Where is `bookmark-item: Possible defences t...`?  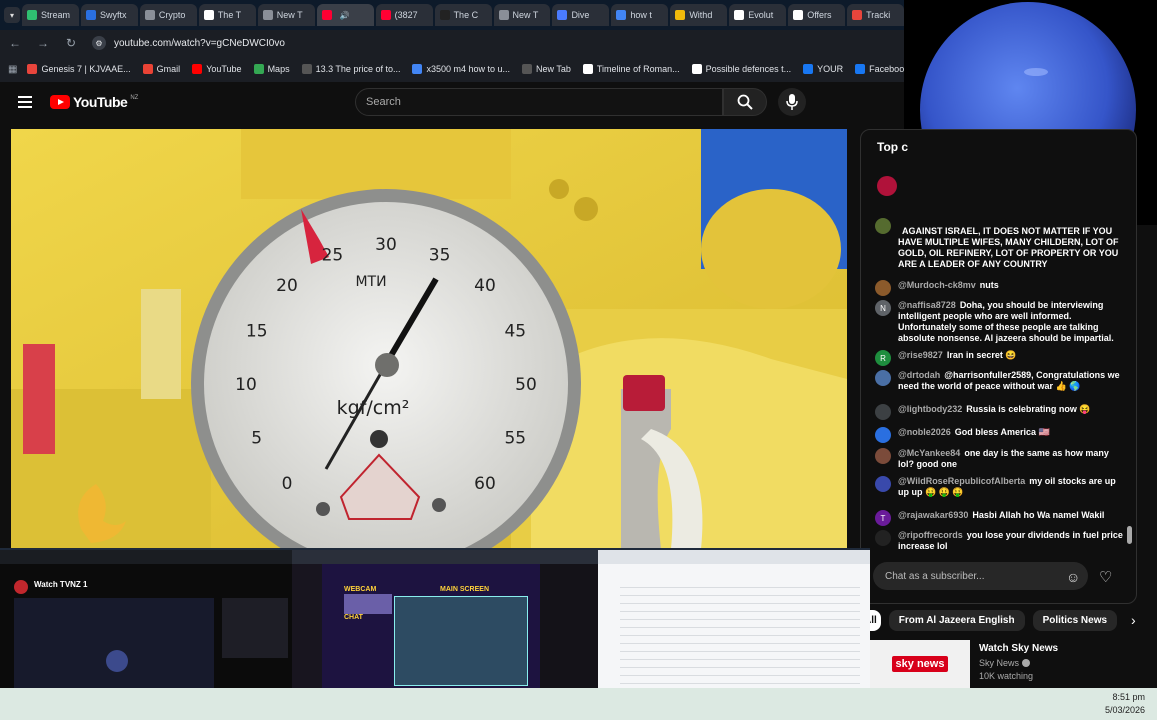 bookmark-item: Possible defences t... is located at coordinates (741, 69).